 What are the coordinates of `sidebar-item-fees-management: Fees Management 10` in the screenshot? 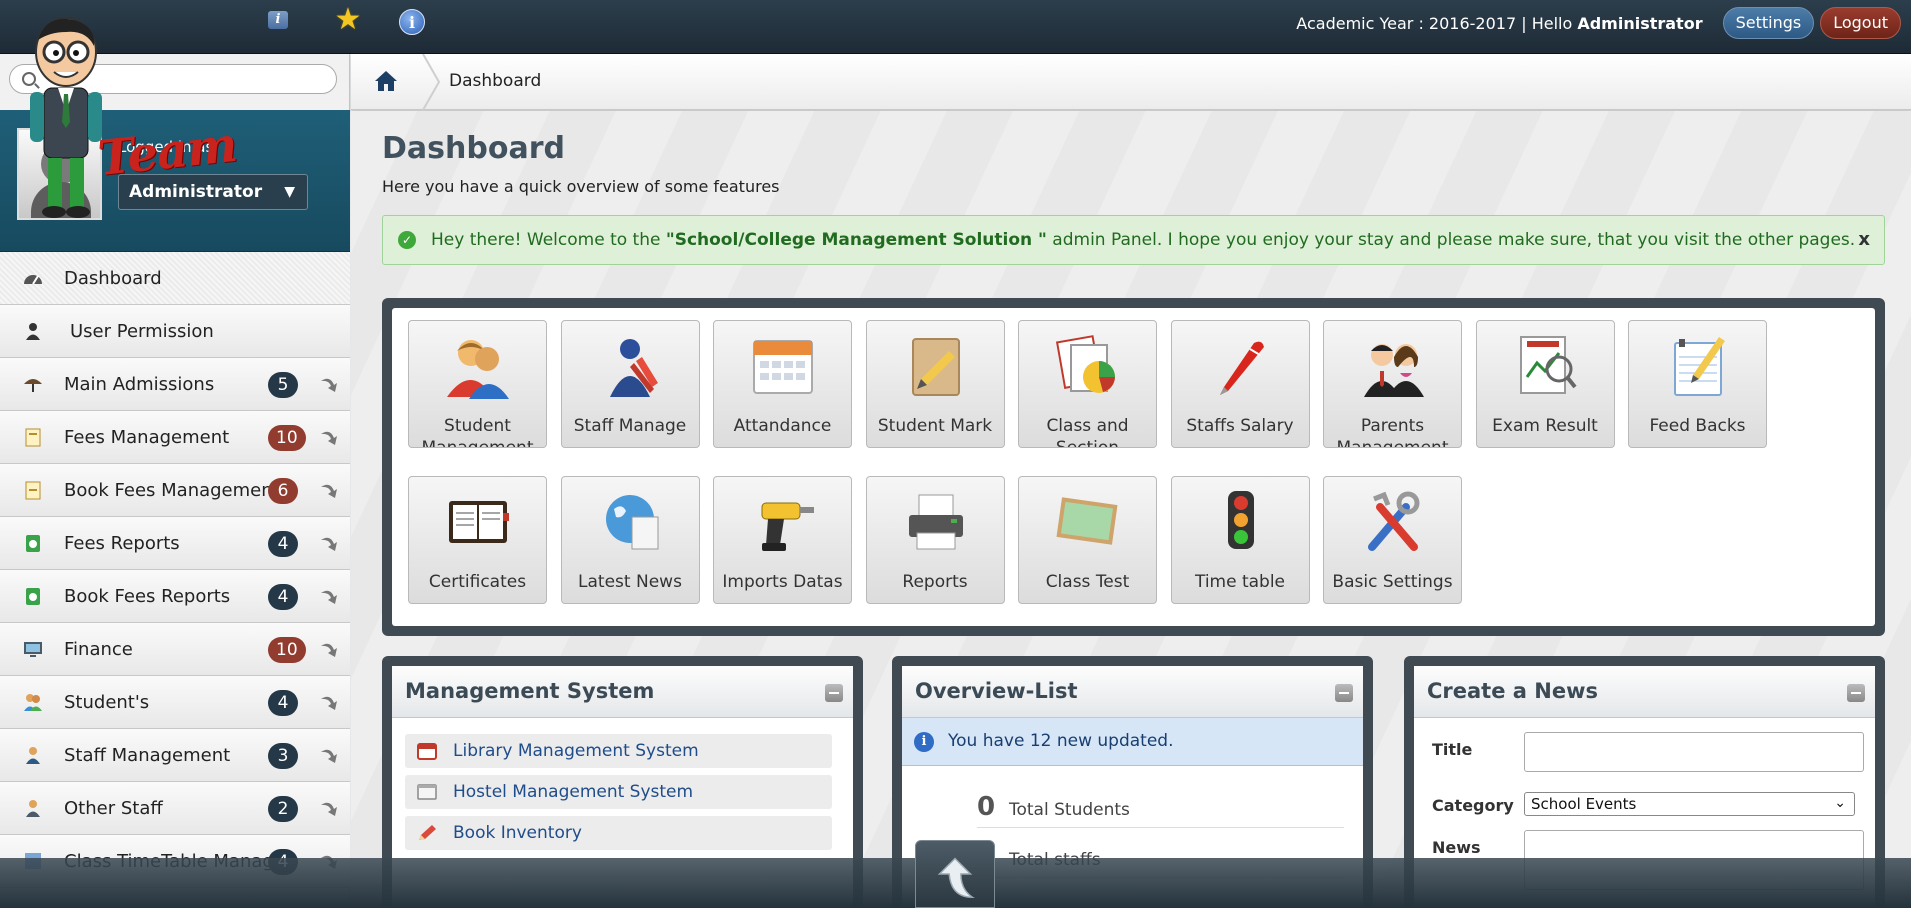 It's located at (175, 437).